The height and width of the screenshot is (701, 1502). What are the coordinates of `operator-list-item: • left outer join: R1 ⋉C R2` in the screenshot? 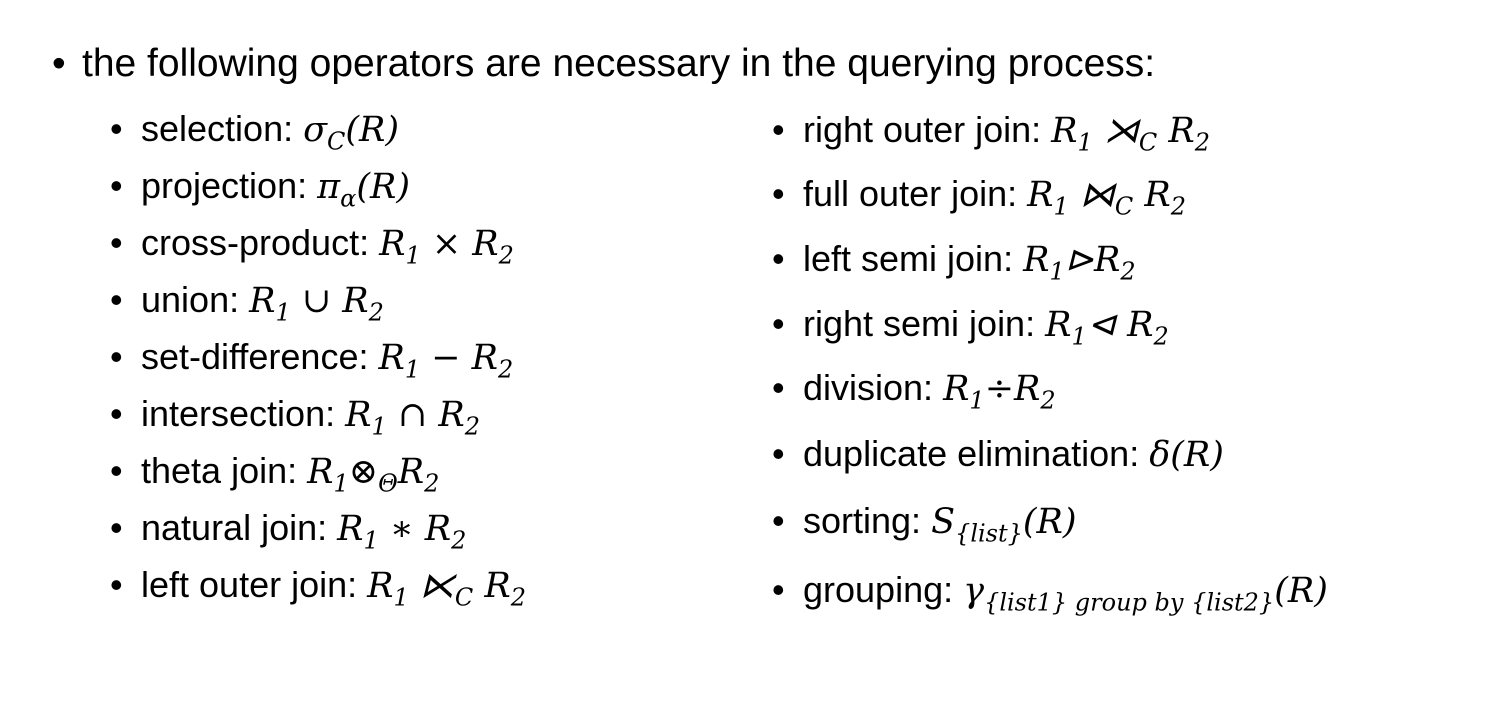 It's located at (318, 585).